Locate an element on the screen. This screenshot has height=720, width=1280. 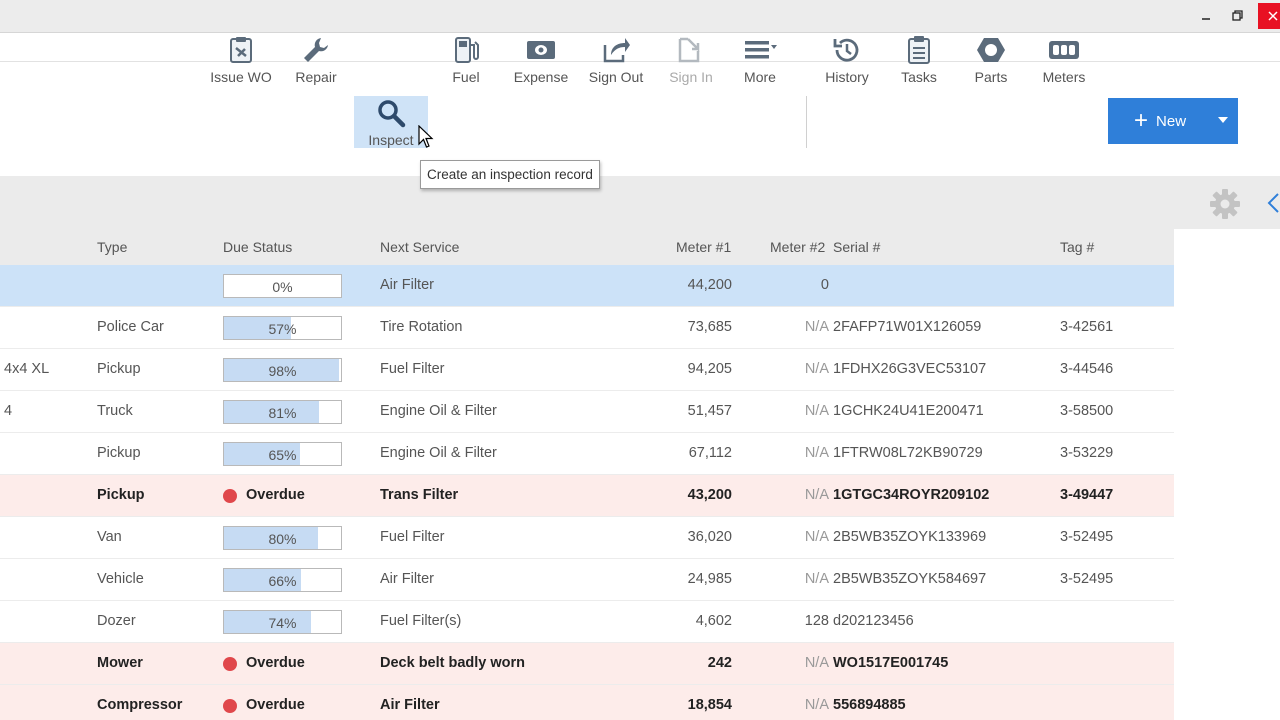
column-header-meter1: Meter #1 is located at coordinates (703, 247).